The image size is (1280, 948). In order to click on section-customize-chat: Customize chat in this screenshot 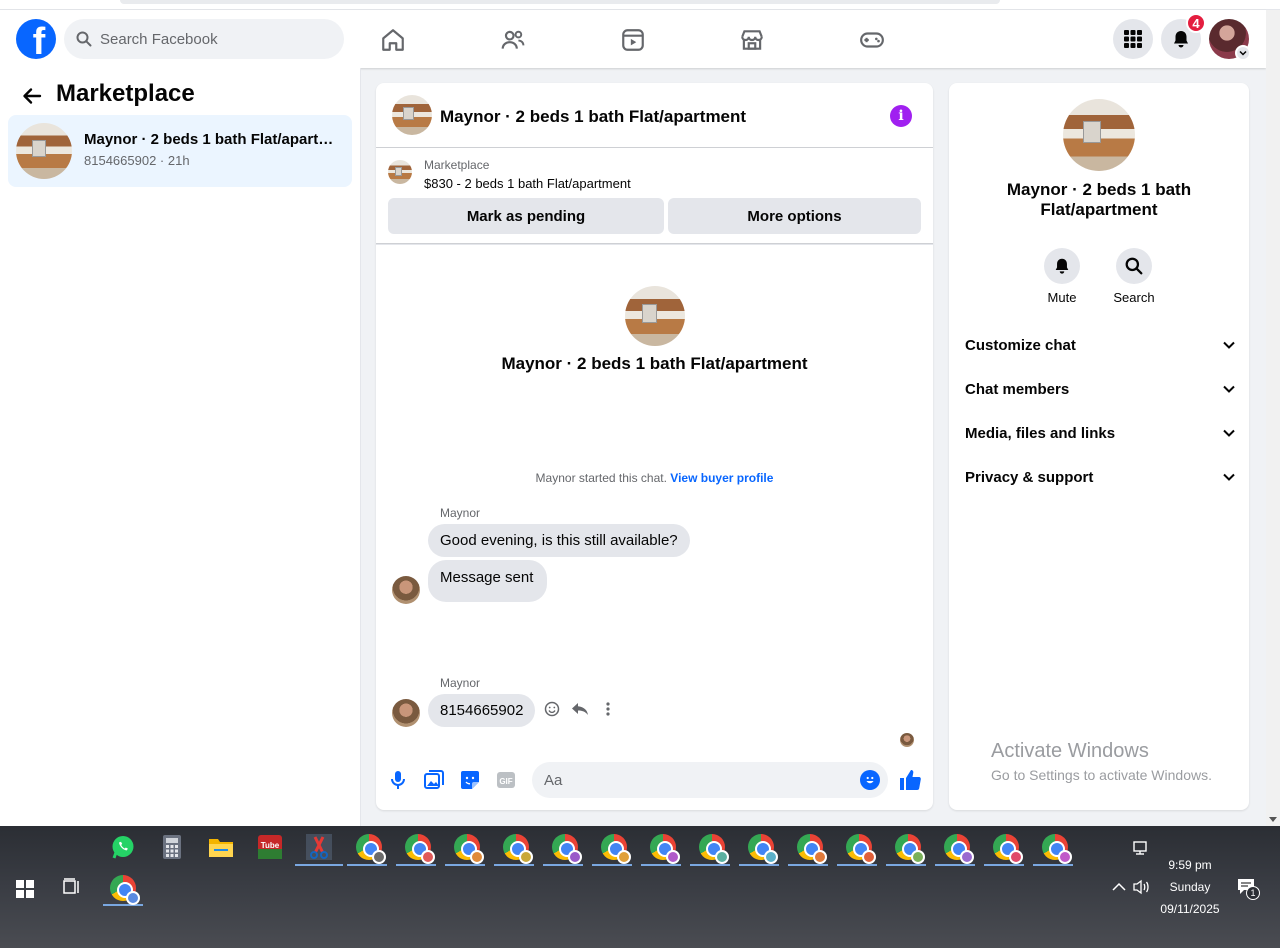, I will do `click(1100, 345)`.